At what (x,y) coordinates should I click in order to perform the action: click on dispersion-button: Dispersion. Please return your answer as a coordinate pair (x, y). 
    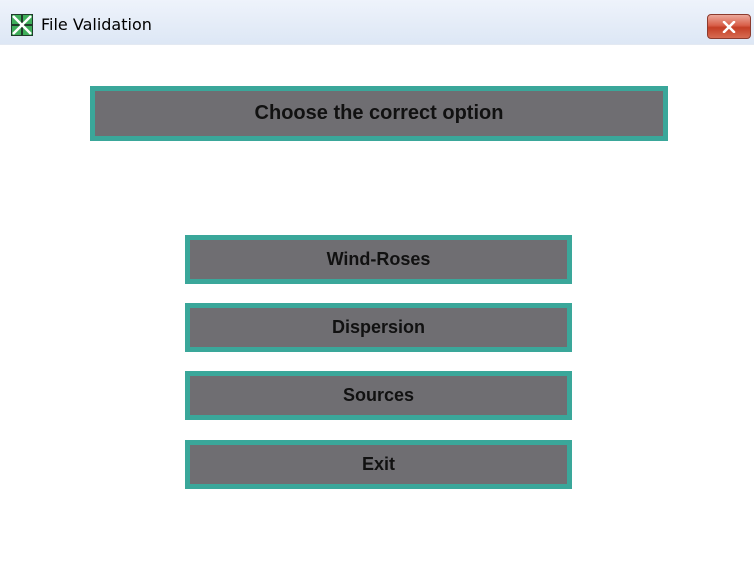
    Looking at the image, I should click on (378, 327).